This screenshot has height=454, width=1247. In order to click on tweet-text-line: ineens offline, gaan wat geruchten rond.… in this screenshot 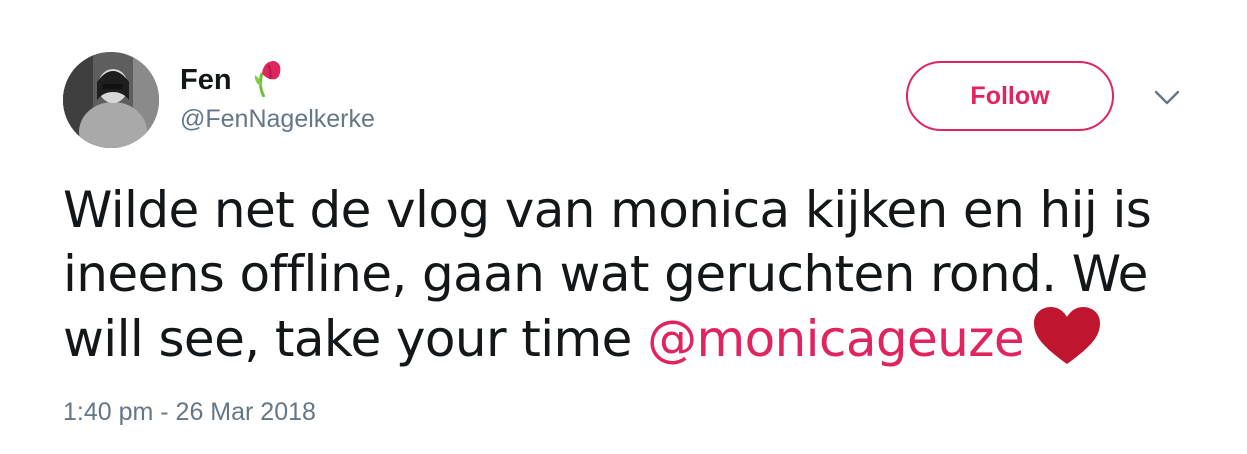, I will do `click(605, 274)`.